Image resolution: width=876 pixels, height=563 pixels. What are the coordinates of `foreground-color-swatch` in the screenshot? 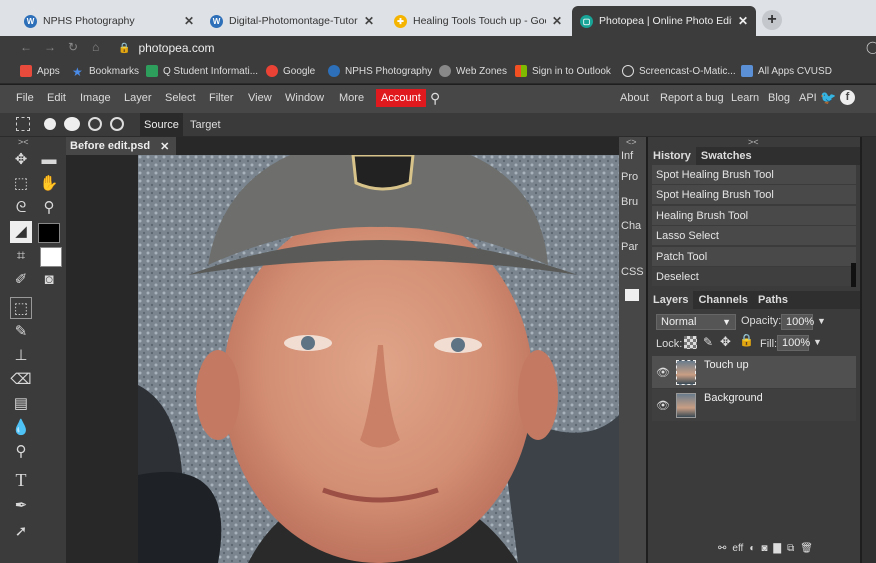 It's located at (49, 233).